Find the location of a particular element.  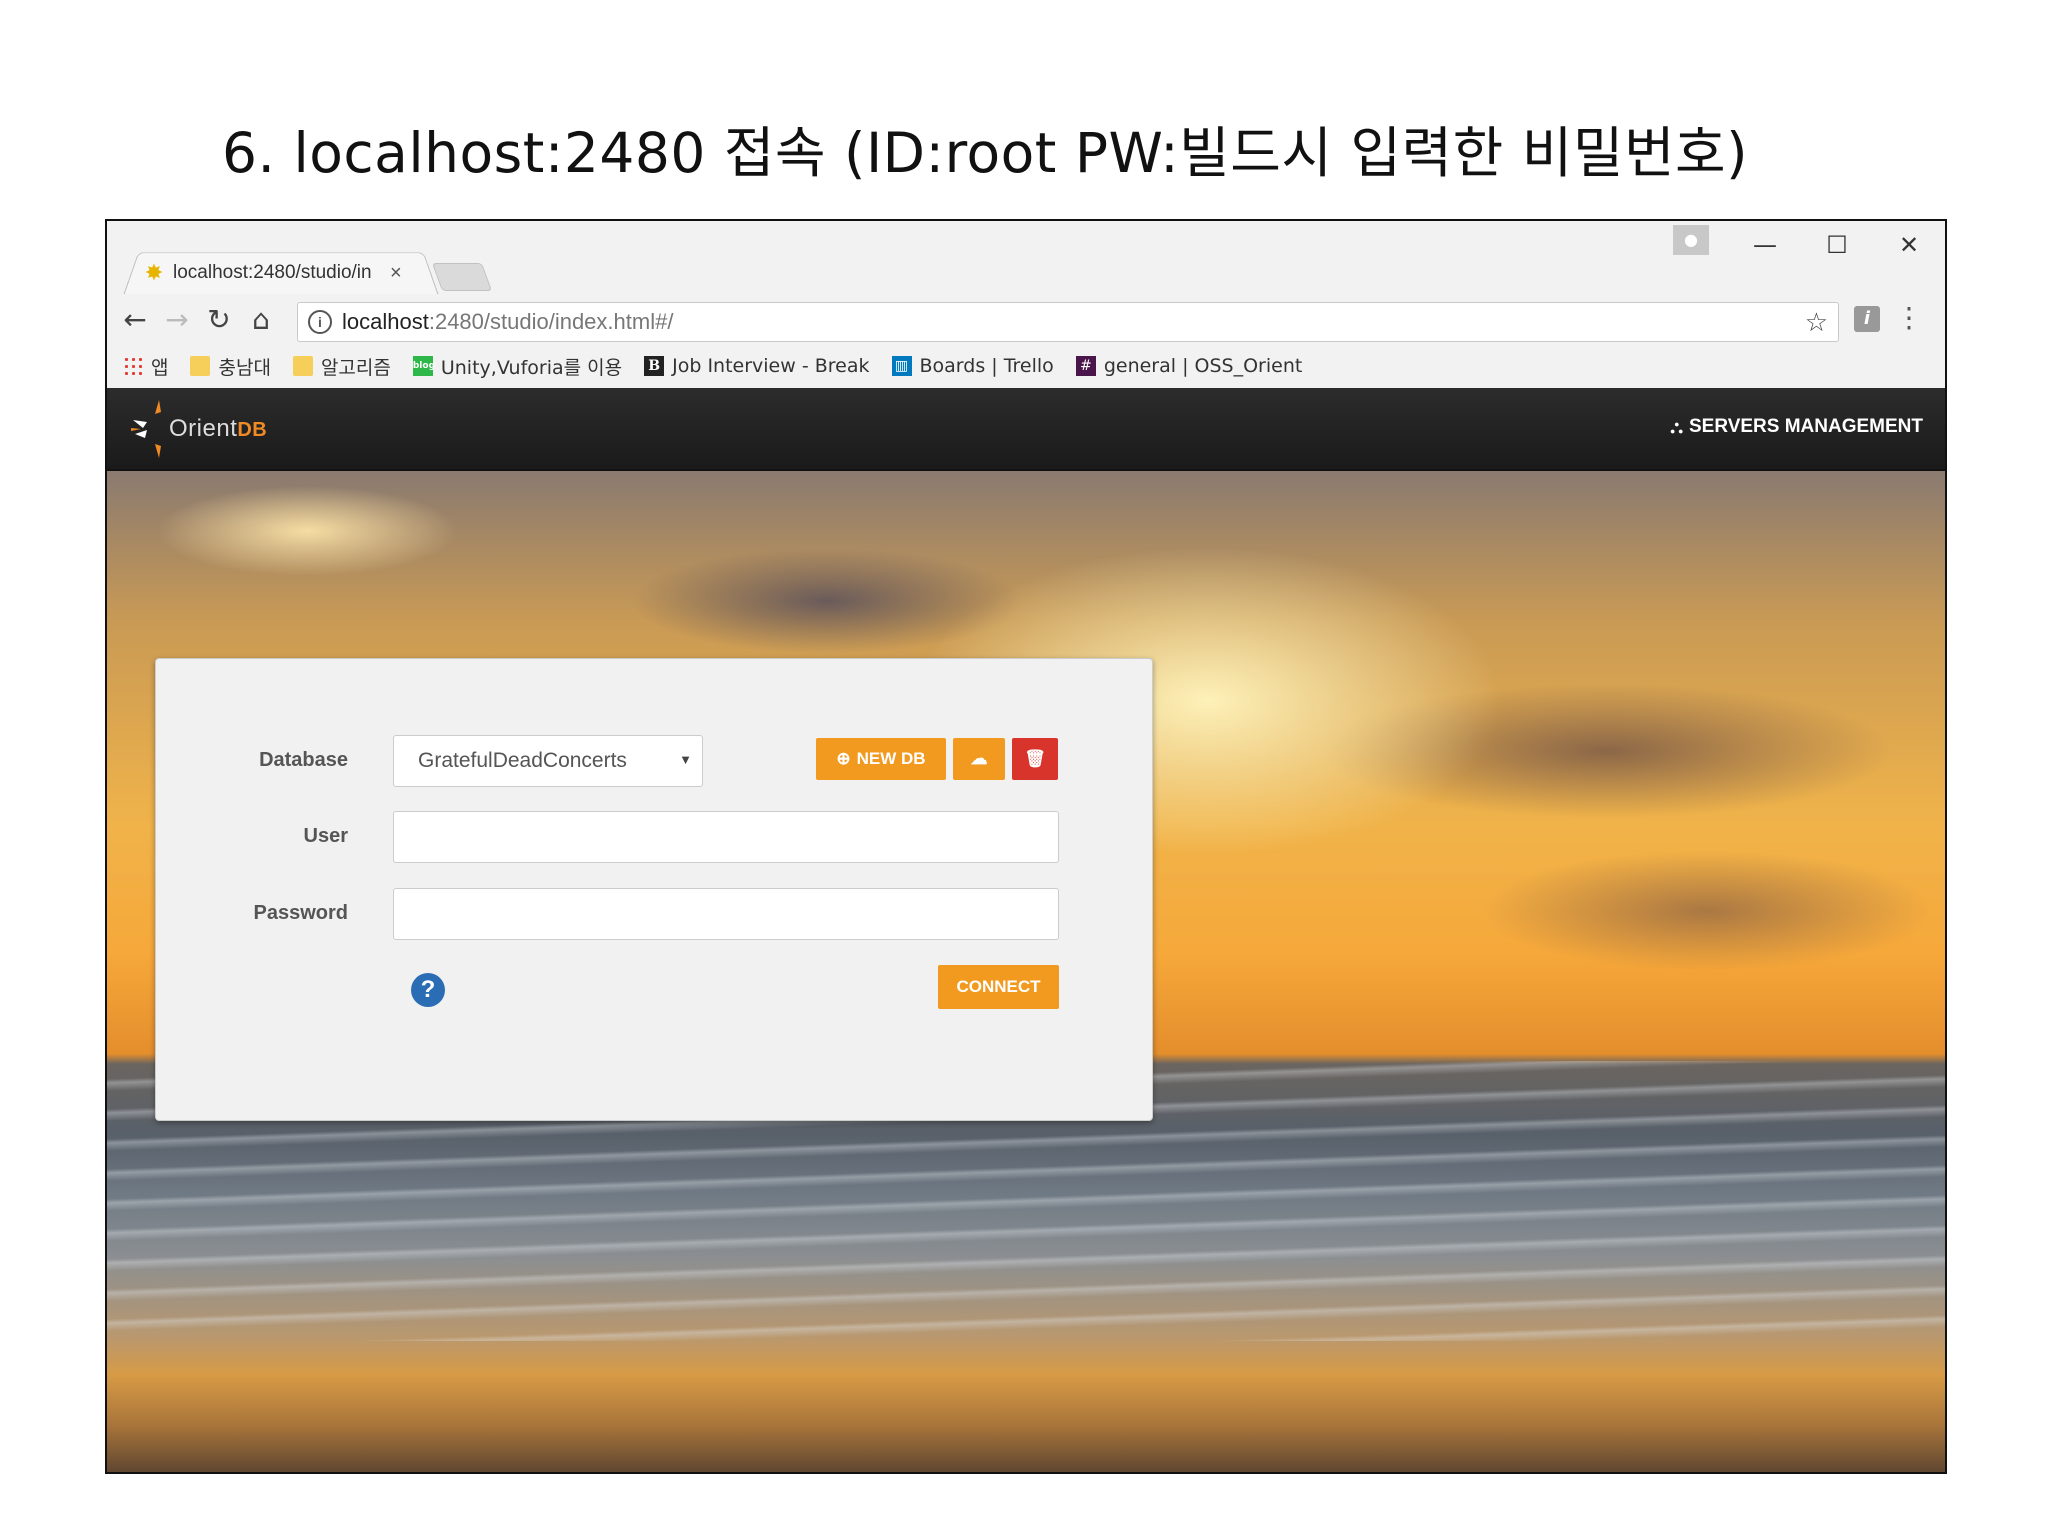

password-label: Password is located at coordinates (300, 913).